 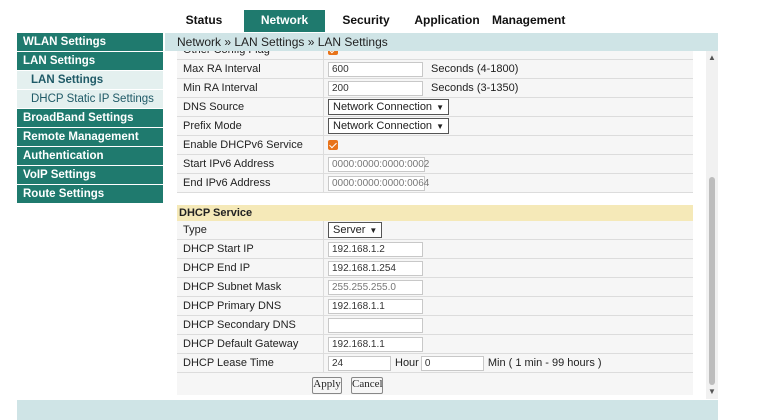 I want to click on table-row: Type Server ▼, so click(x=435, y=230).